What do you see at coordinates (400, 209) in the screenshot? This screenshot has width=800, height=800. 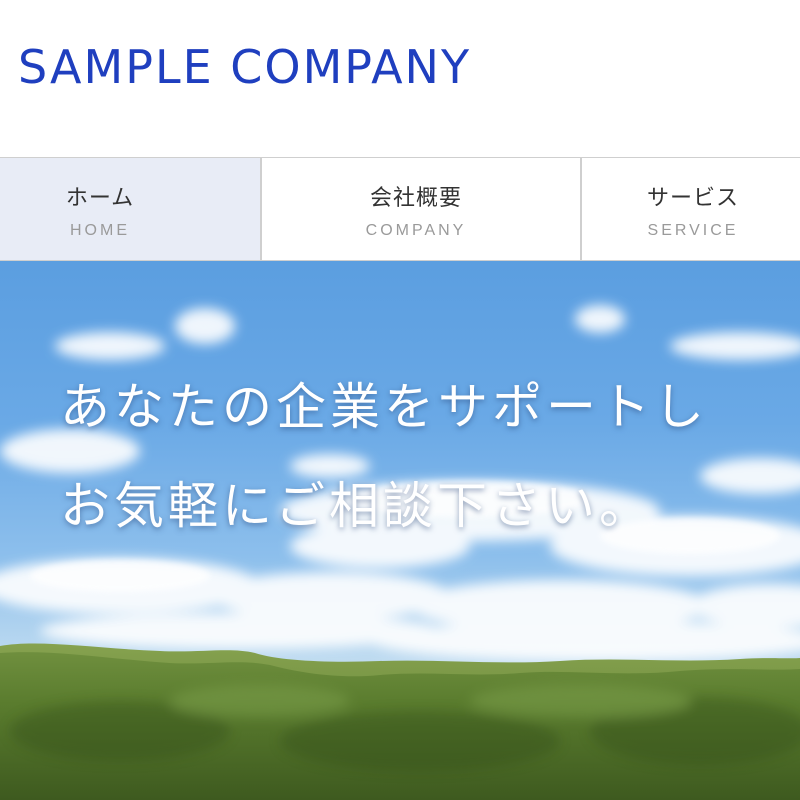 I see `global-nav: ホーム HOME 会社概要 COMPANY サービス SERVICE` at bounding box center [400, 209].